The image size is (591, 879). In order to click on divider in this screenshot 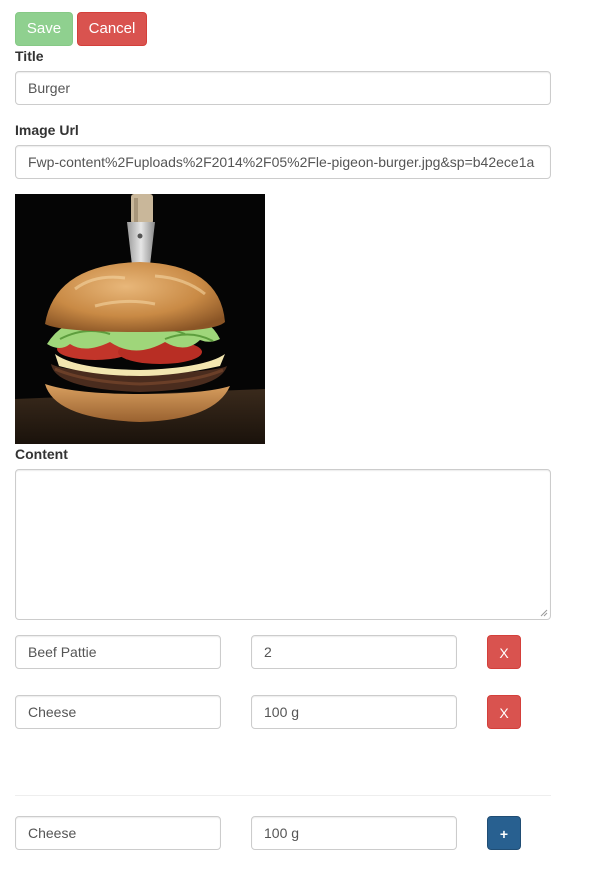, I will do `click(283, 795)`.